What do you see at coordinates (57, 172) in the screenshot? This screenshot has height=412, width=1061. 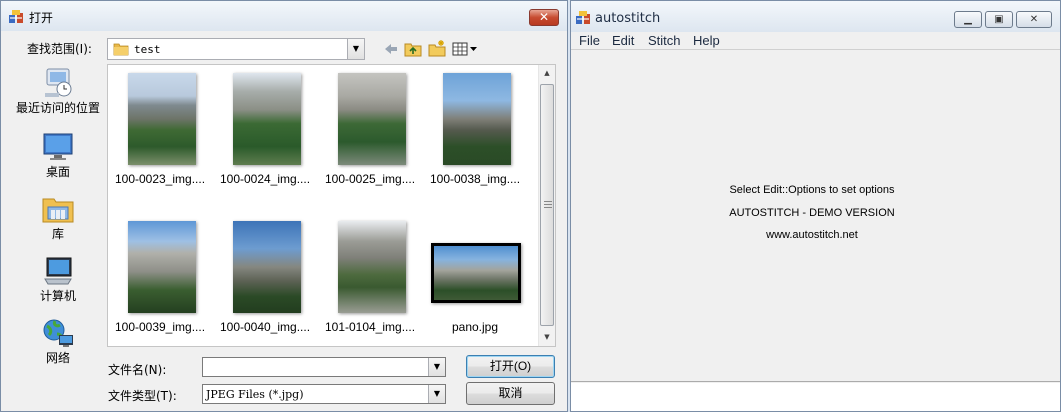 I see `place-label: 桌面` at bounding box center [57, 172].